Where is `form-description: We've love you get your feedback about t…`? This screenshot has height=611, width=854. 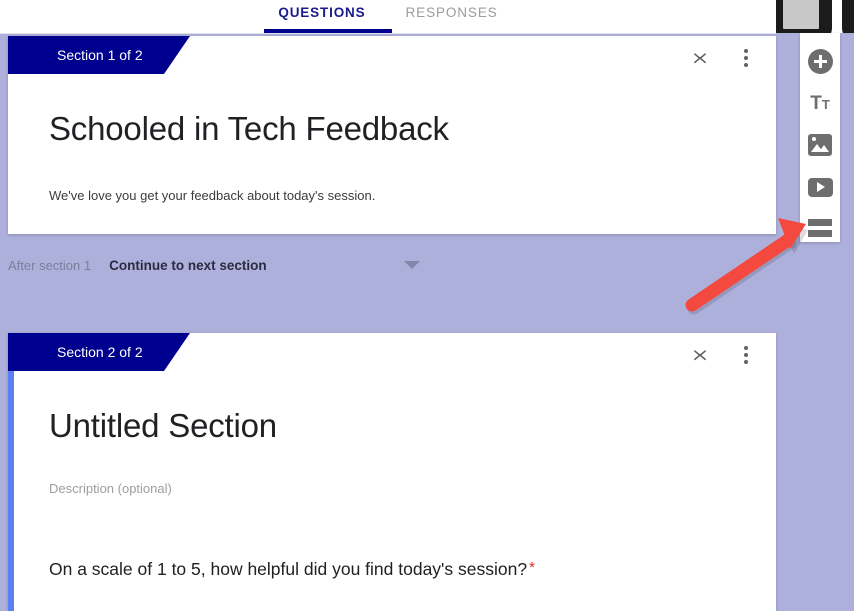 form-description: We've love you get your feedback about t… is located at coordinates (212, 195).